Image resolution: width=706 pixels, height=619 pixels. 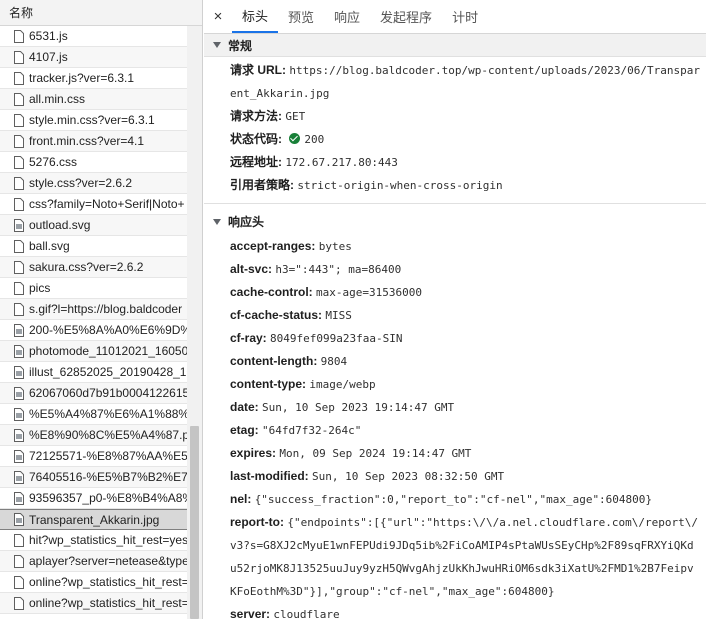 I want to click on request-name: Transparent_Akkarin.jpg, so click(x=94, y=519).